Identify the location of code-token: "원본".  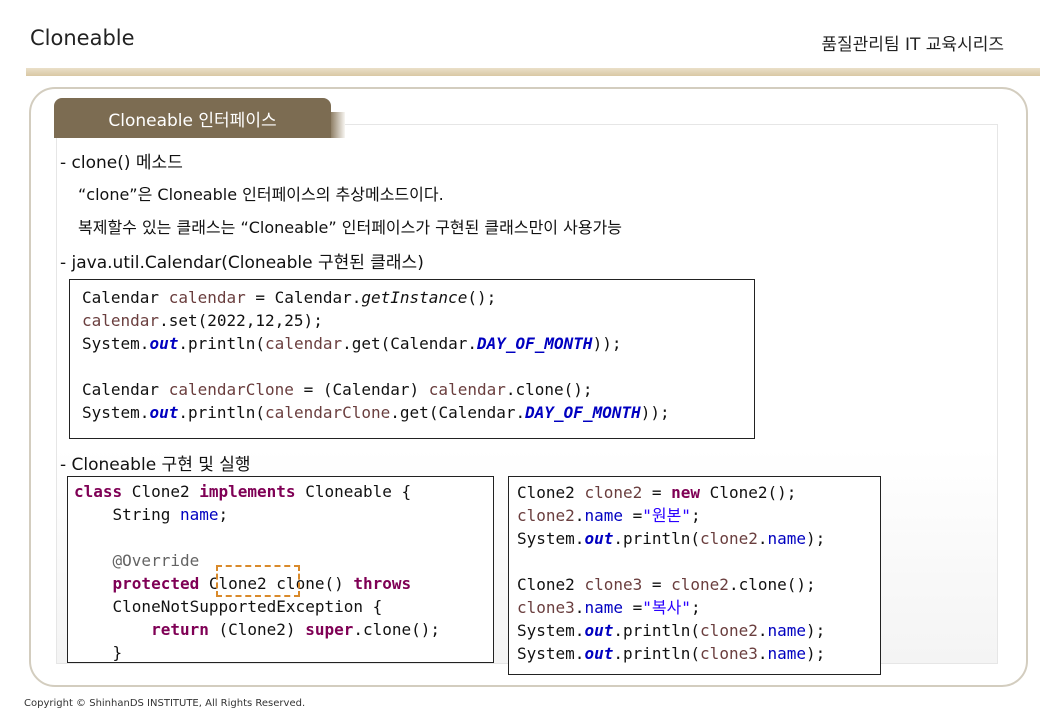
(666, 515).